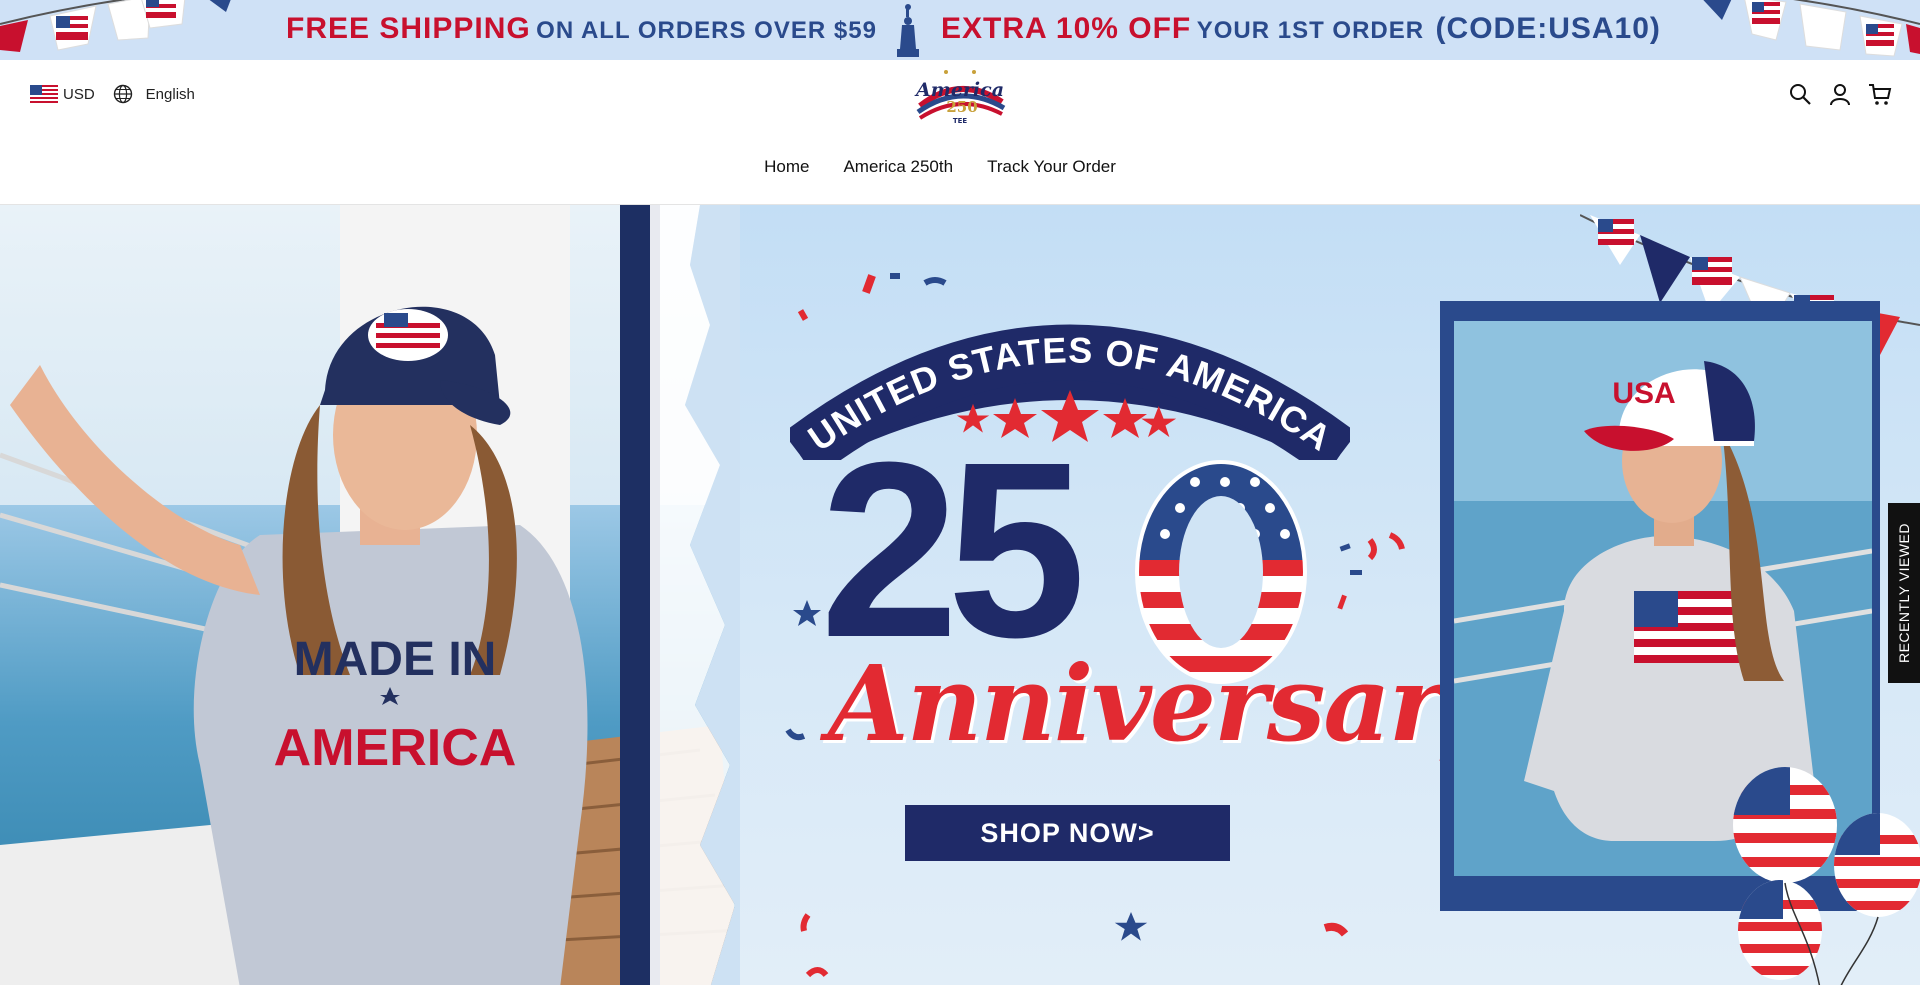 The width and height of the screenshot is (1920, 993). What do you see at coordinates (408, 28) in the screenshot?
I see `announcement-free-shipping-emphasis: FREE SHIPPING` at bounding box center [408, 28].